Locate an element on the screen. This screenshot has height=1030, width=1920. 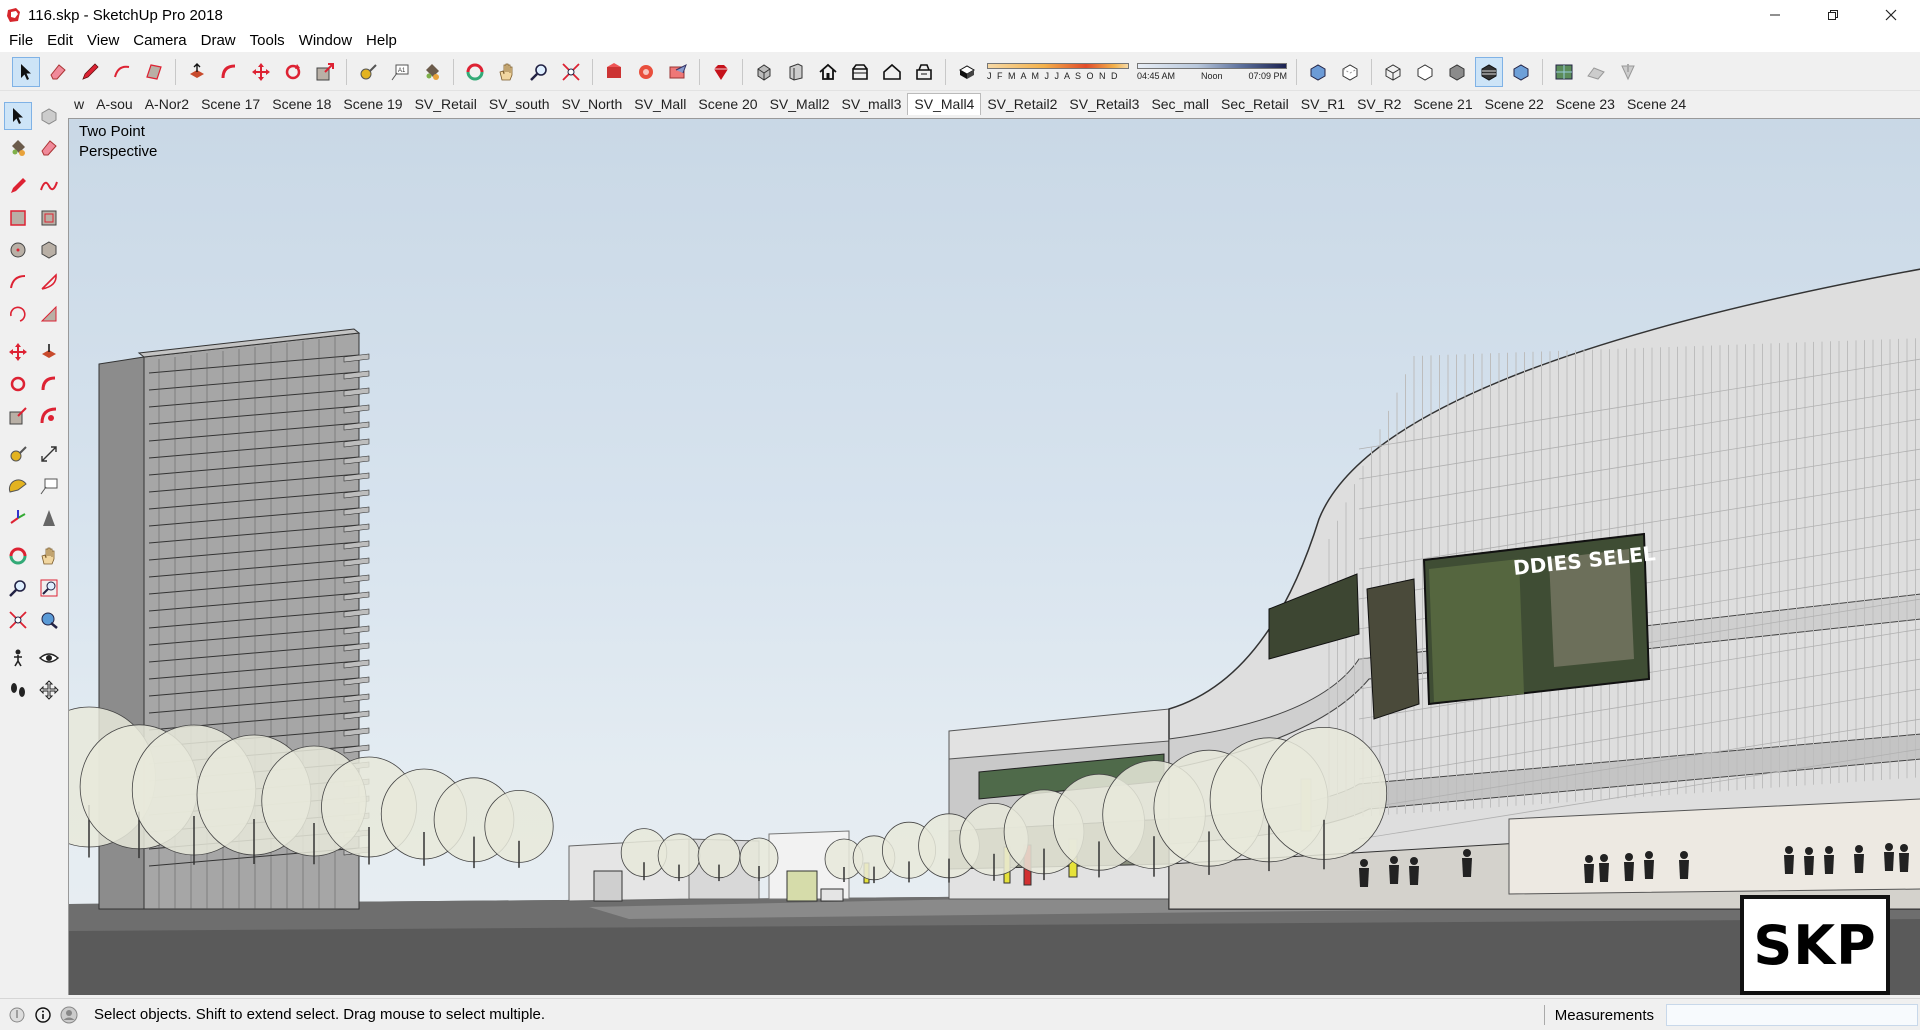
user-account-icon is located at coordinates (69, 1015).